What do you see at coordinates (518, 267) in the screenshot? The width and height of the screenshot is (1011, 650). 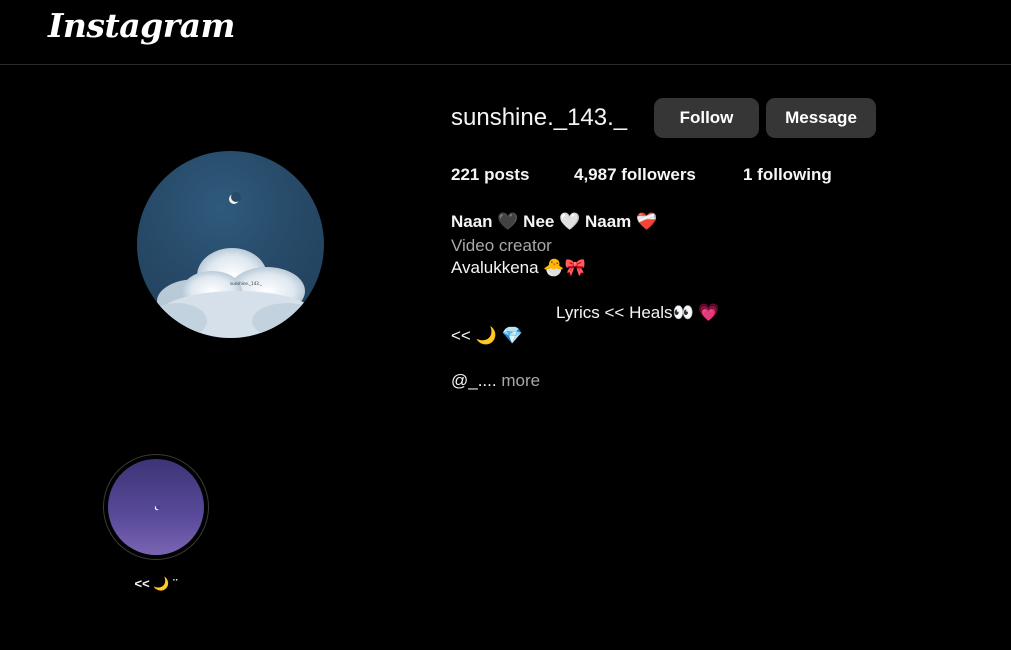 I see `bio-line: Avalukkena 🐣🎀` at bounding box center [518, 267].